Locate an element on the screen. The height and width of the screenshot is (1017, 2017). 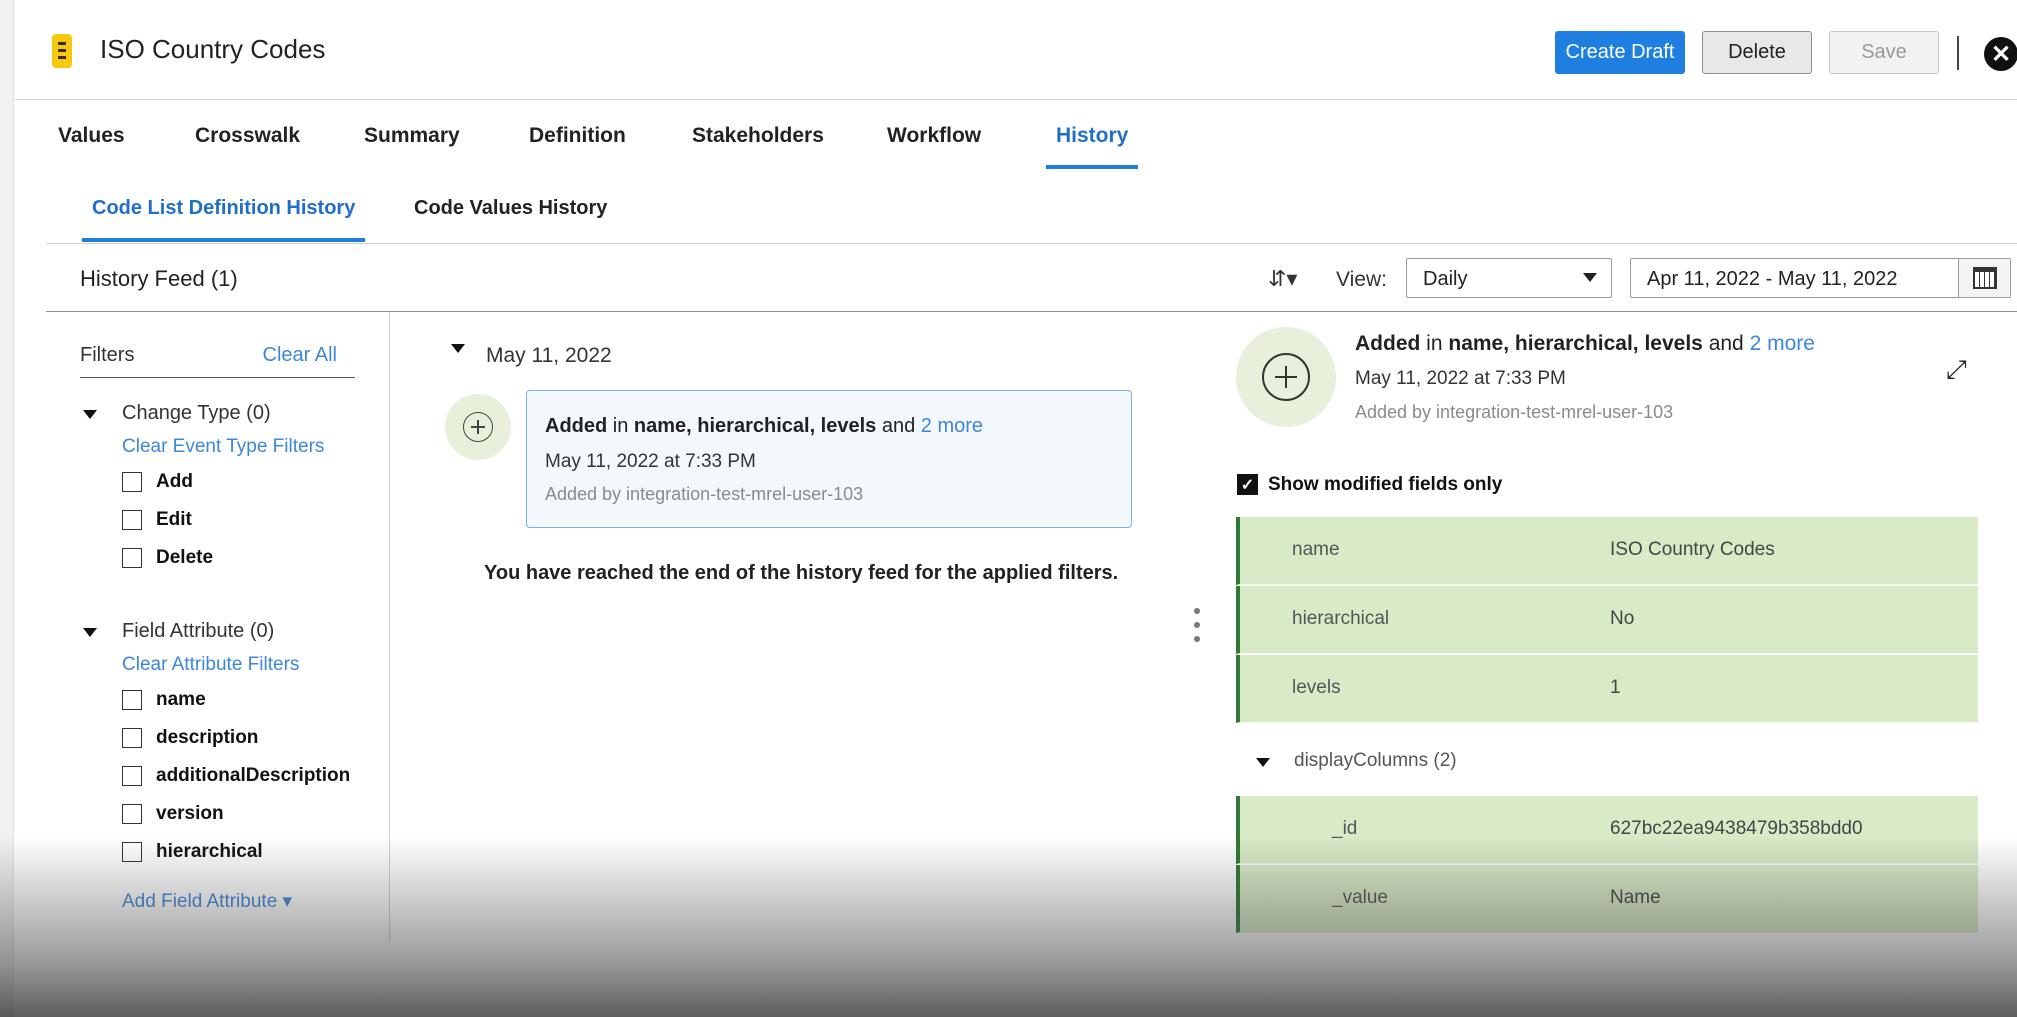
create-draft-button: Create Draft is located at coordinates (1620, 52).